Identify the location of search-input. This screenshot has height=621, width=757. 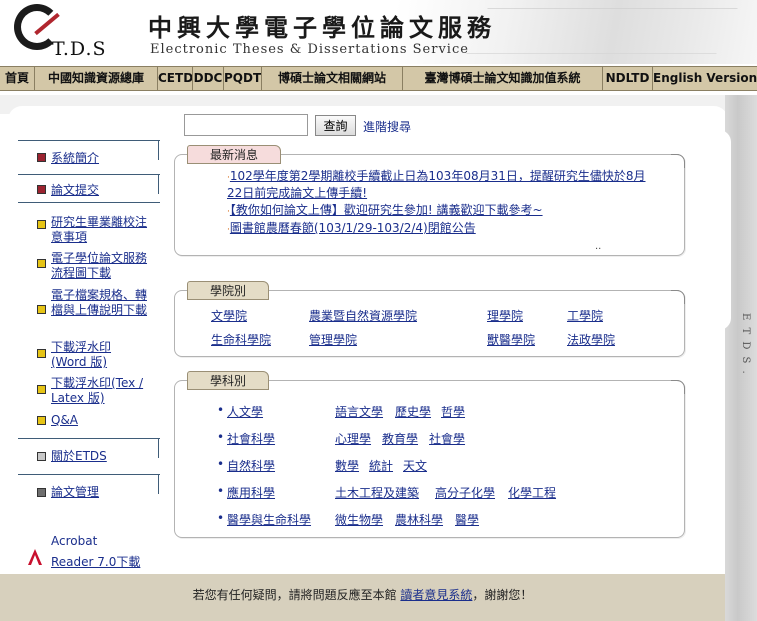
(246, 125).